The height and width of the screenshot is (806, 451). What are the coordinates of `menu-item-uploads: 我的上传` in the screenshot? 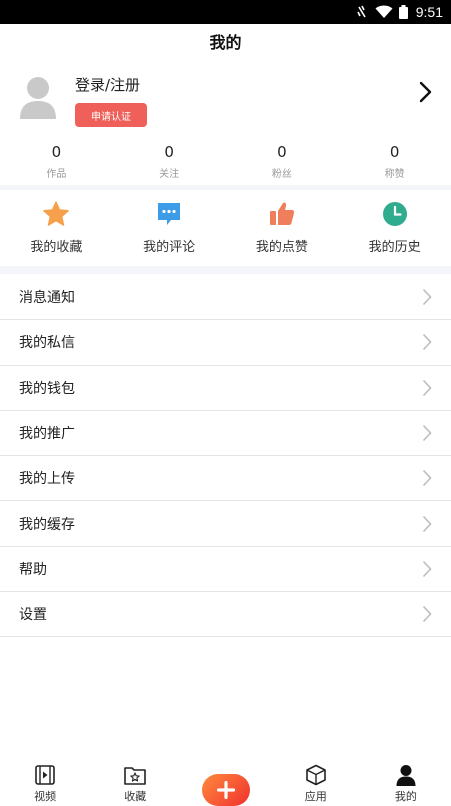 It's located at (225, 479).